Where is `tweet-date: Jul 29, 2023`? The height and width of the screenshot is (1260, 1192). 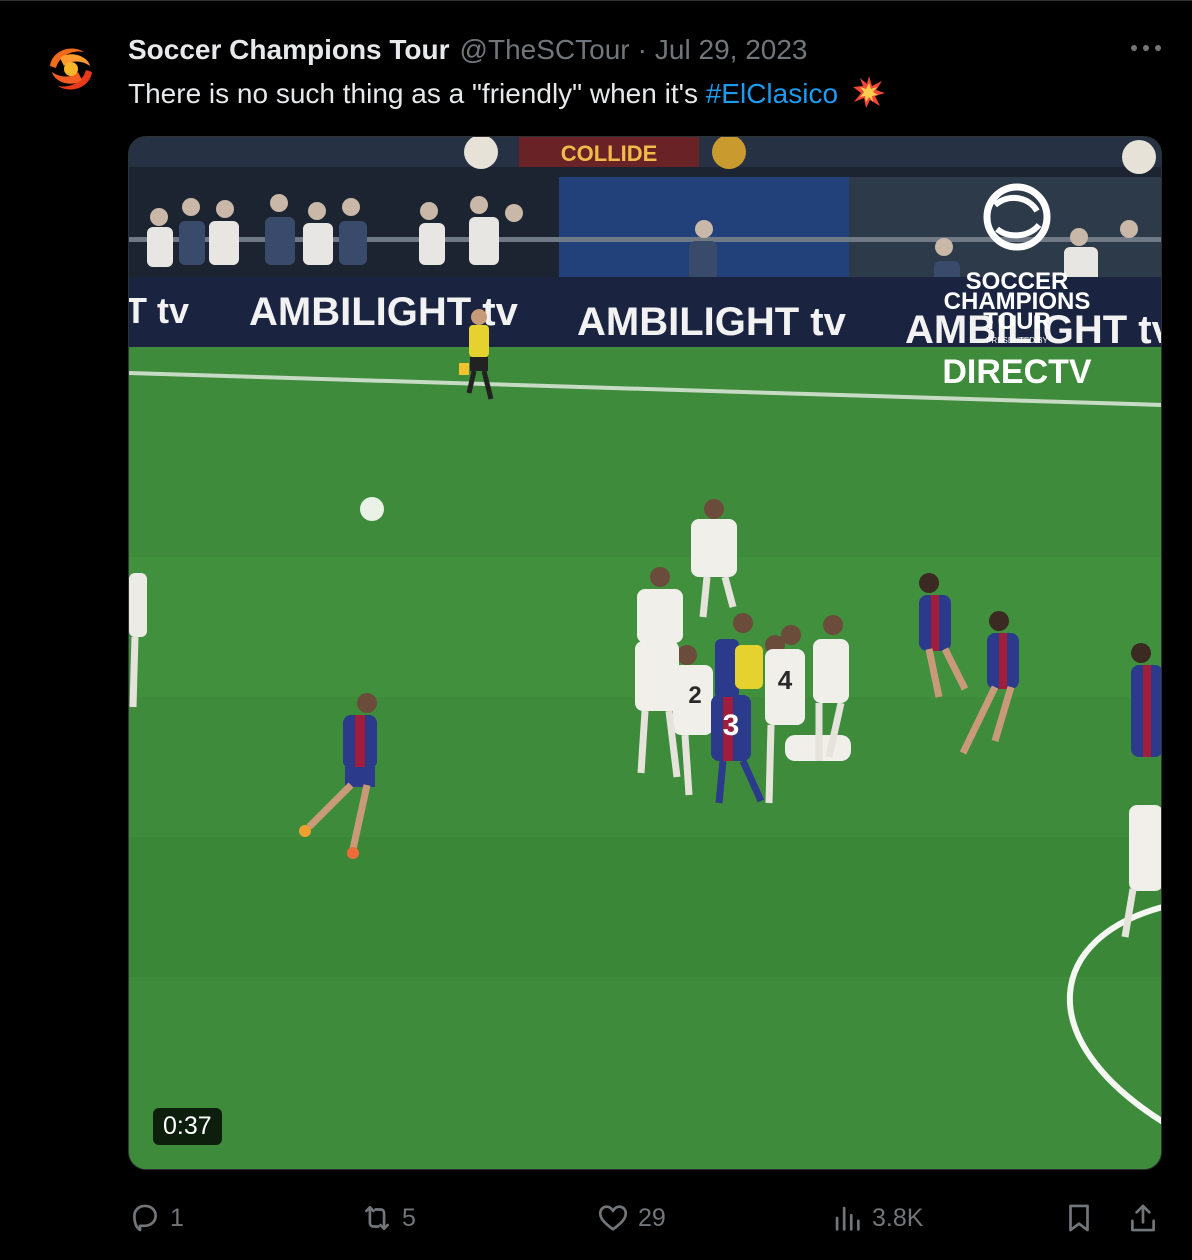 tweet-date: Jul 29, 2023 is located at coordinates (731, 50).